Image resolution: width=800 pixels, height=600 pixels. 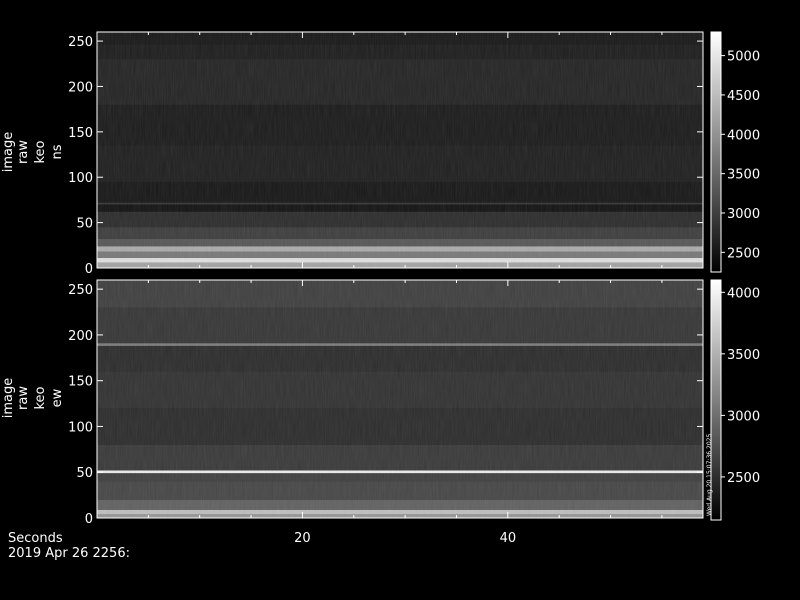 What do you see at coordinates (508, 538) in the screenshot?
I see `x-tick-label: 40` at bounding box center [508, 538].